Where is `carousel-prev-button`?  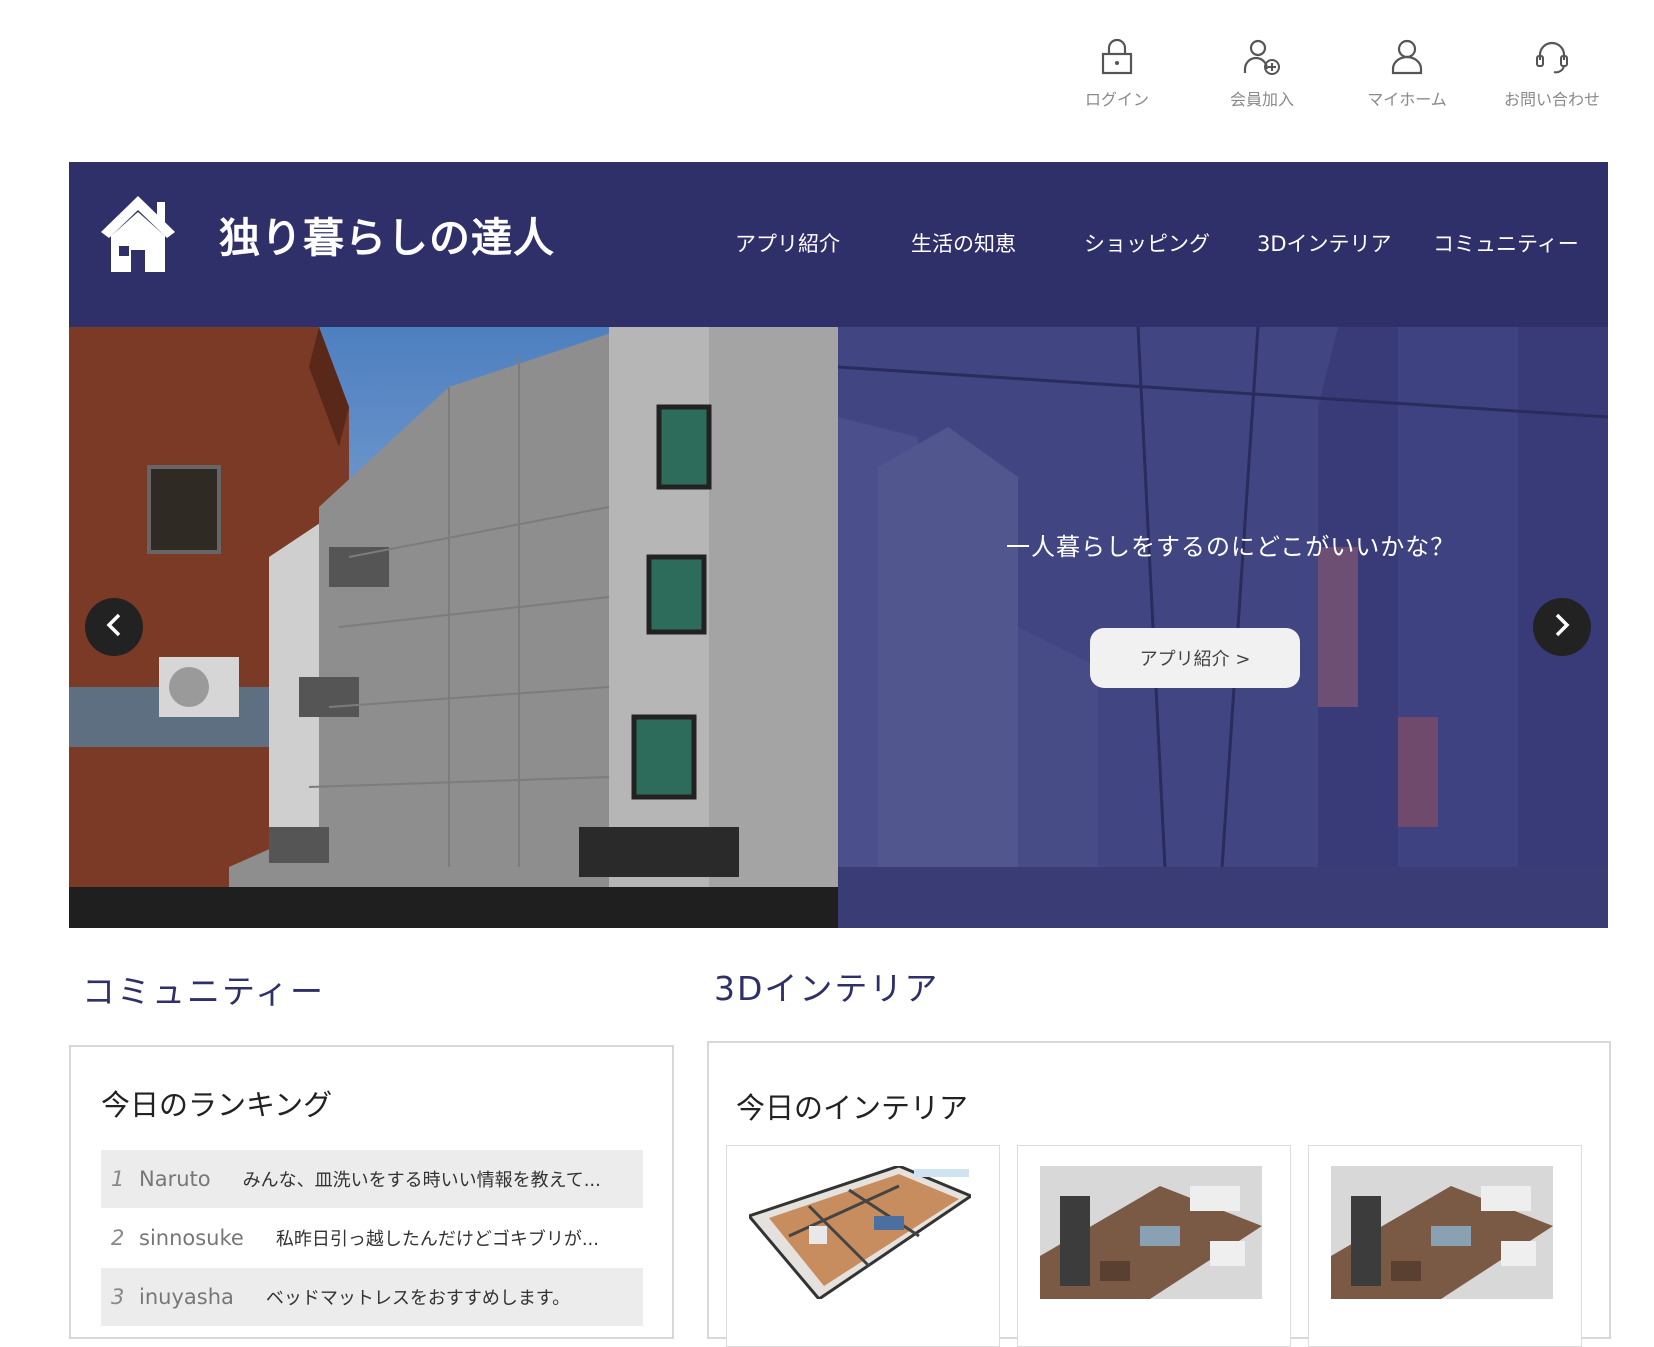
carousel-prev-button is located at coordinates (114, 627).